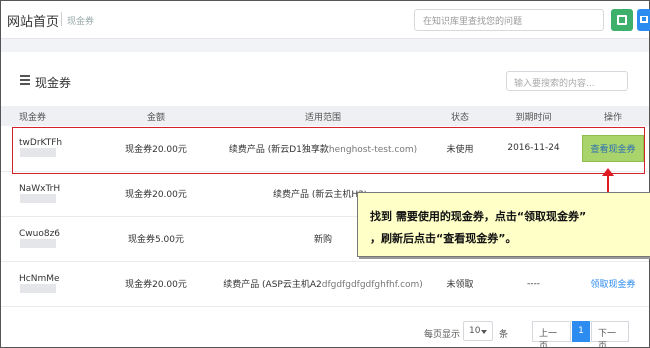  I want to click on book-icon, so click(622, 20).